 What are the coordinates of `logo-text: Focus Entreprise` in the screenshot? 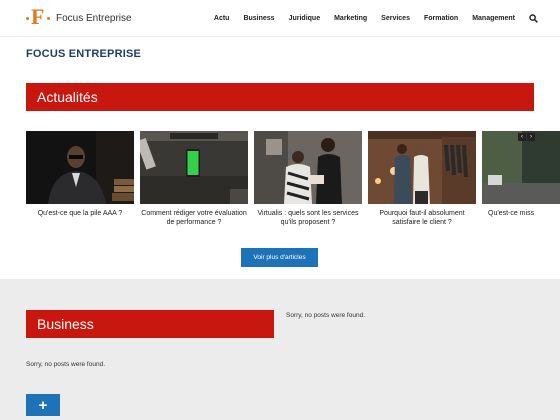 It's located at (94, 18).